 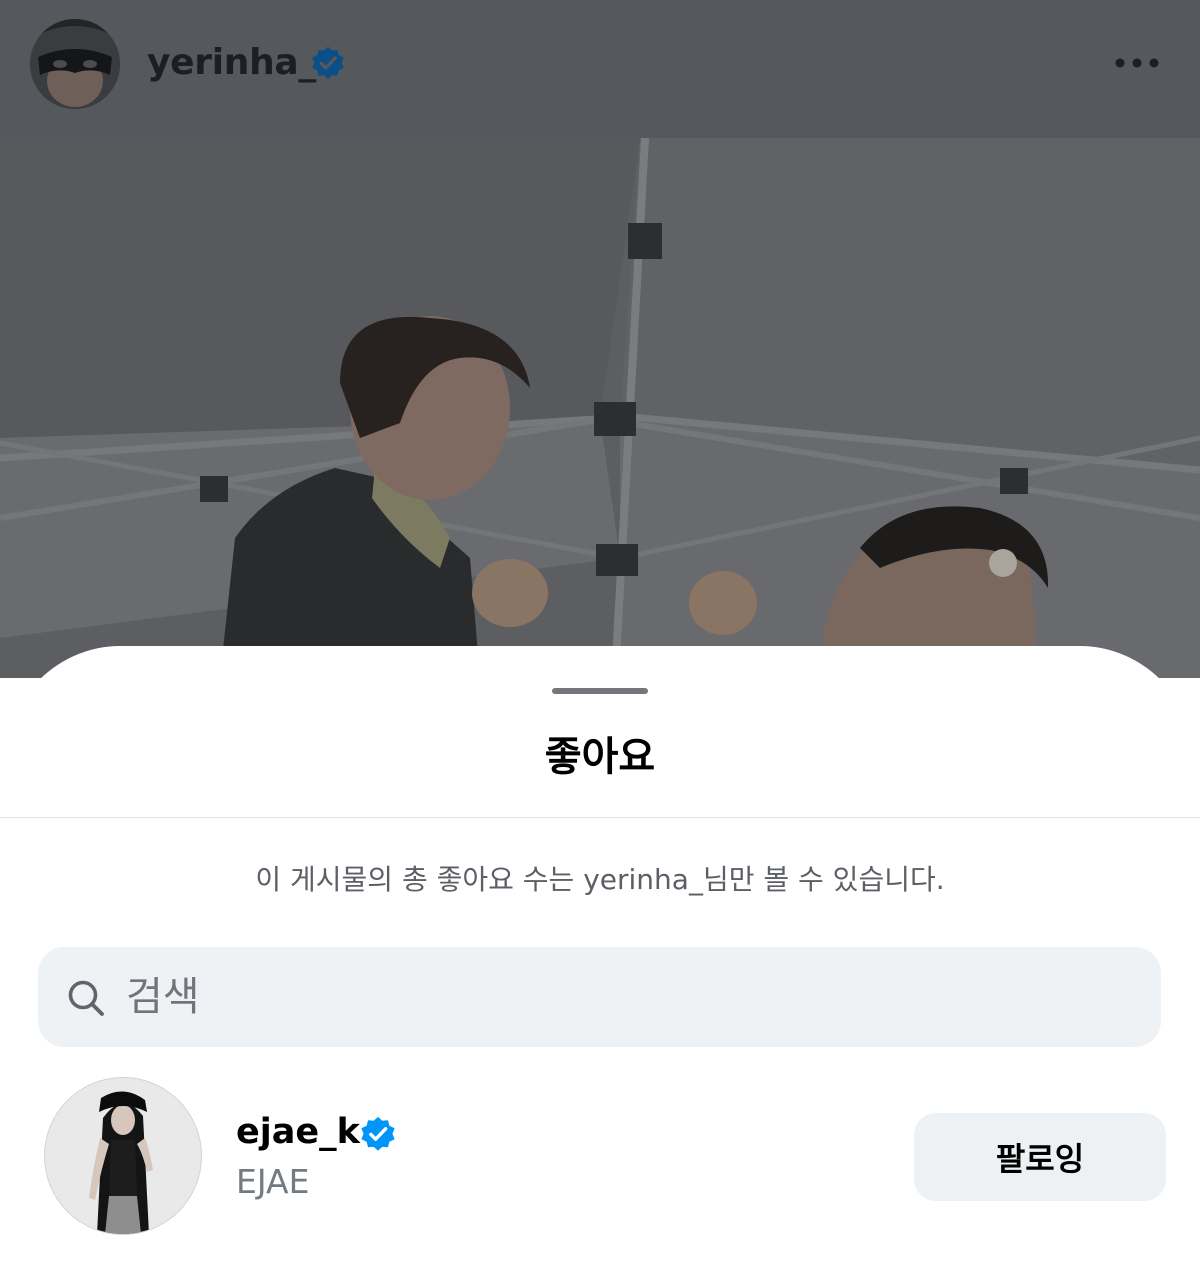 What do you see at coordinates (123, 1156) in the screenshot?
I see `user-avatar` at bounding box center [123, 1156].